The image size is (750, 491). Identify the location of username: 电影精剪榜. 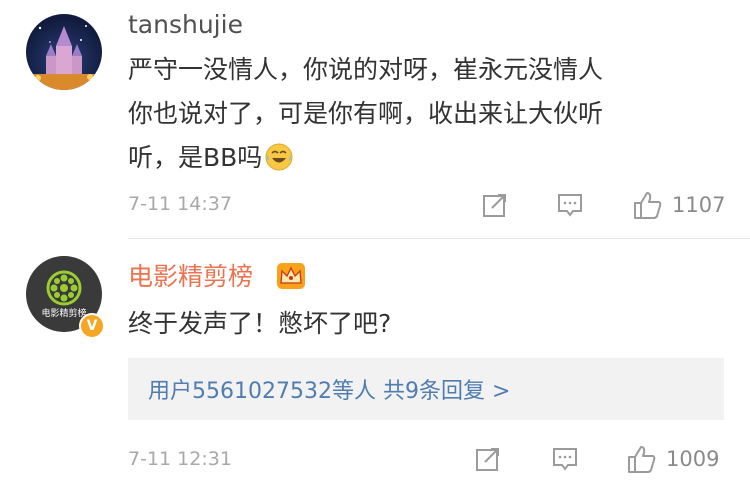
(190, 277).